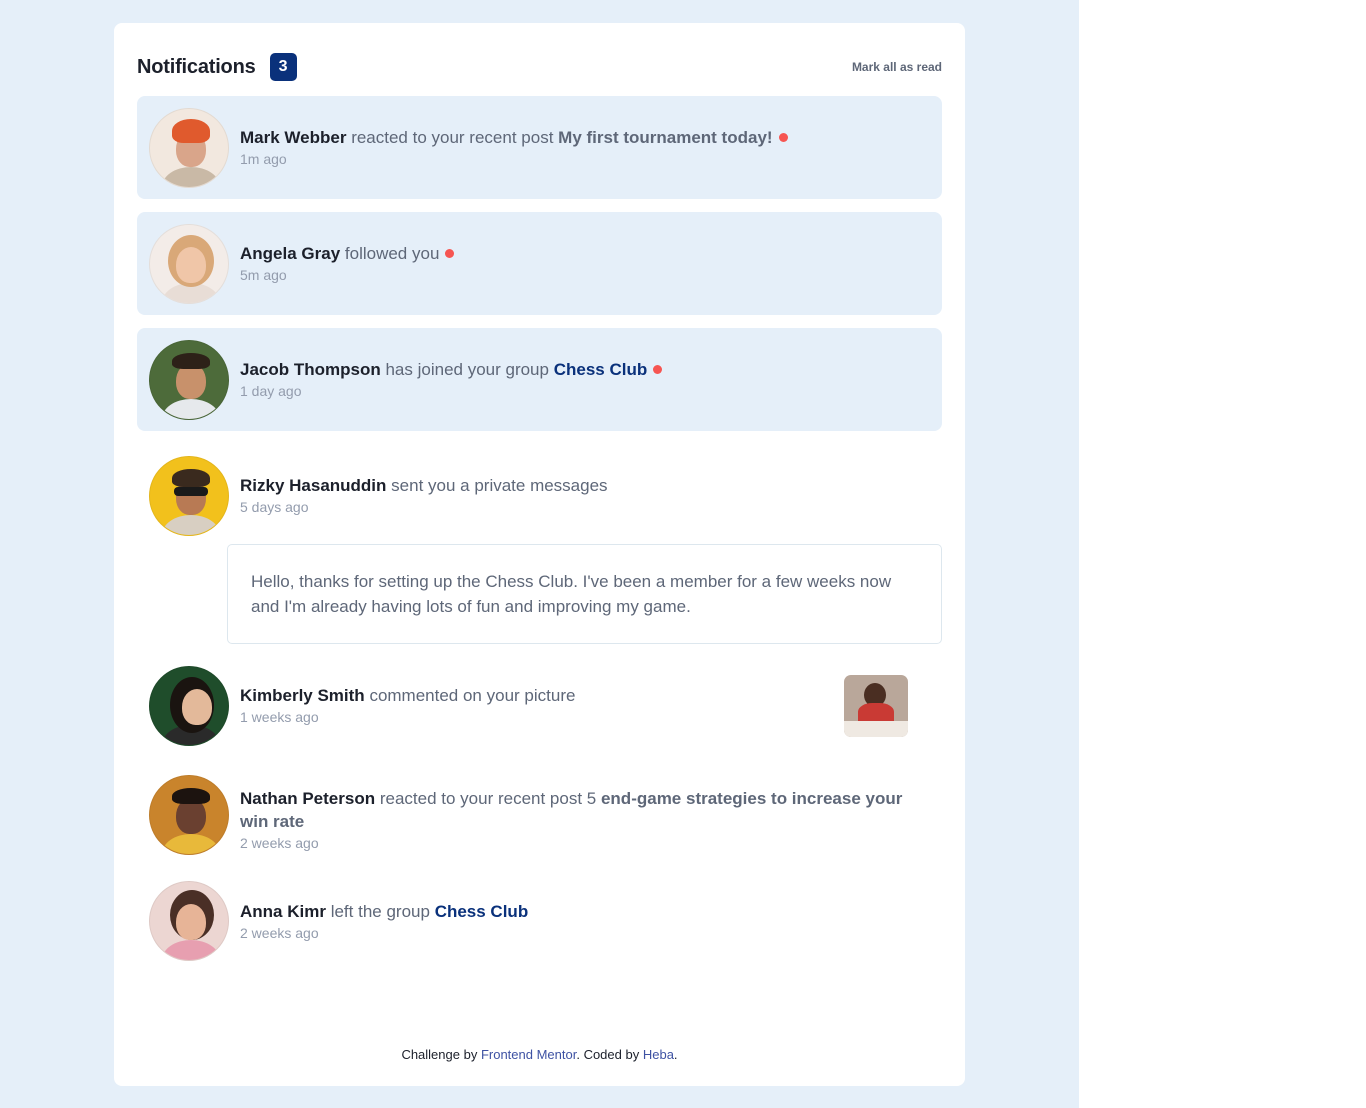 This screenshot has height=1108, width=1366. I want to click on header-title-group: Notifications 3, so click(217, 67).